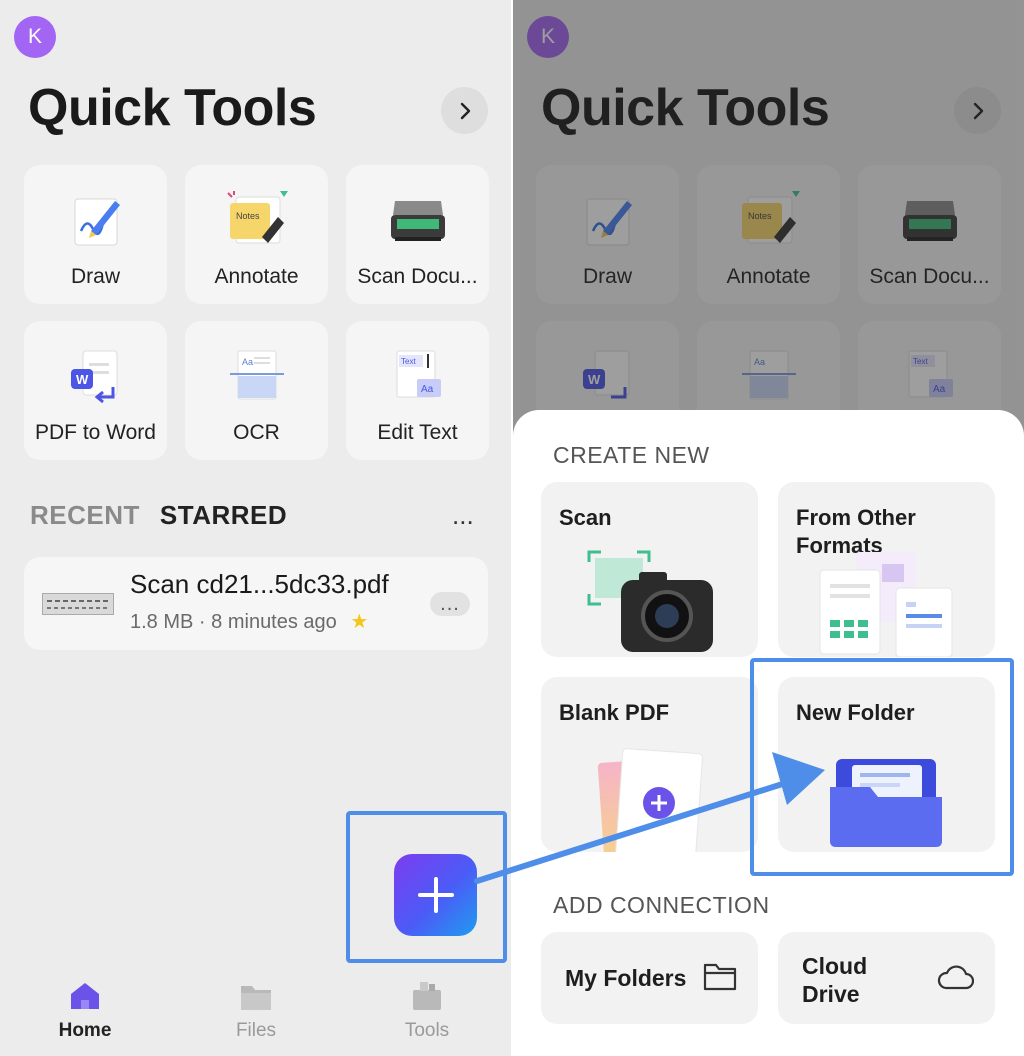 This screenshot has width=1024, height=1056. I want to click on file-time: 8 minutes ago, so click(274, 622).